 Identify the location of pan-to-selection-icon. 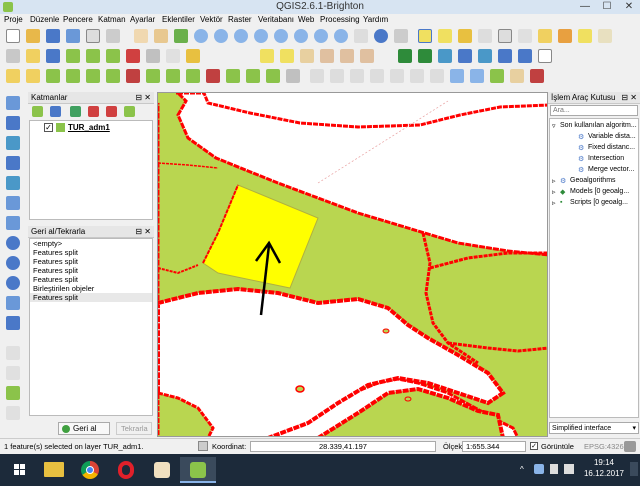
(161, 36).